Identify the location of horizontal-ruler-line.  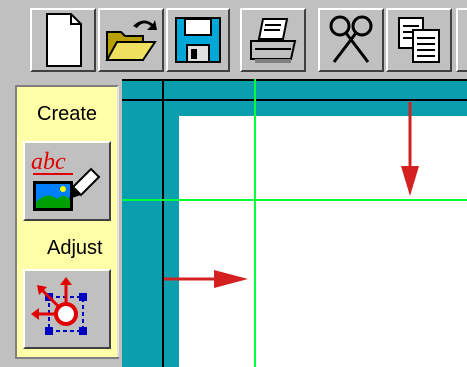
(294, 100).